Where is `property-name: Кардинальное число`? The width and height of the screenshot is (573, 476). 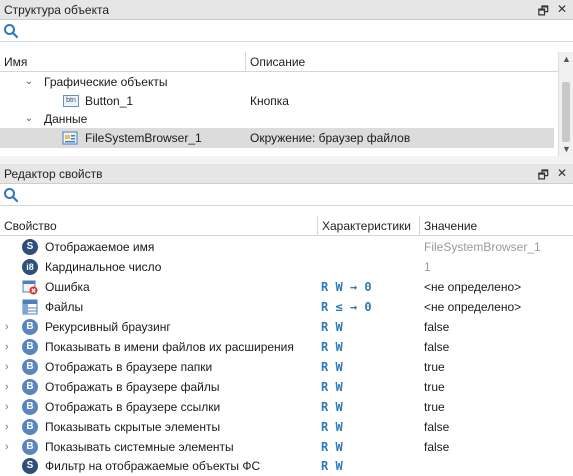 property-name: Кардинальное число is located at coordinates (103, 267).